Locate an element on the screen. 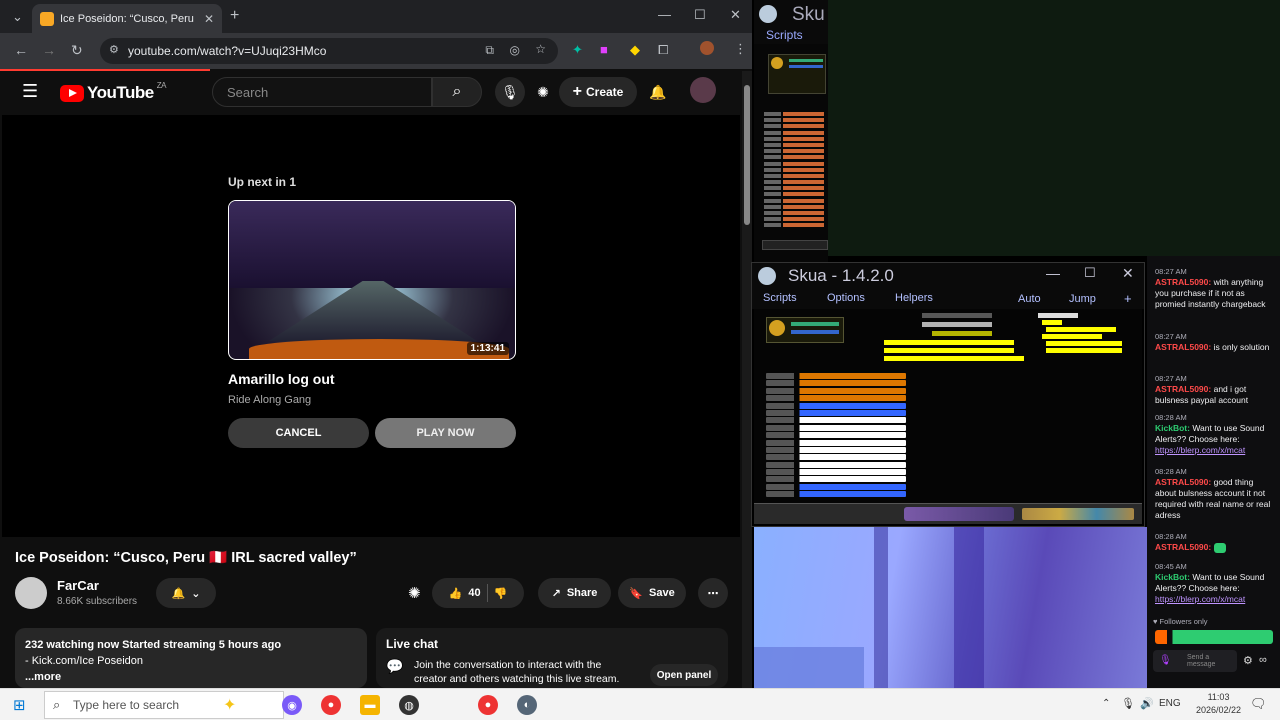  chat-infinity-icon: ∞ is located at coordinates (1263, 660).